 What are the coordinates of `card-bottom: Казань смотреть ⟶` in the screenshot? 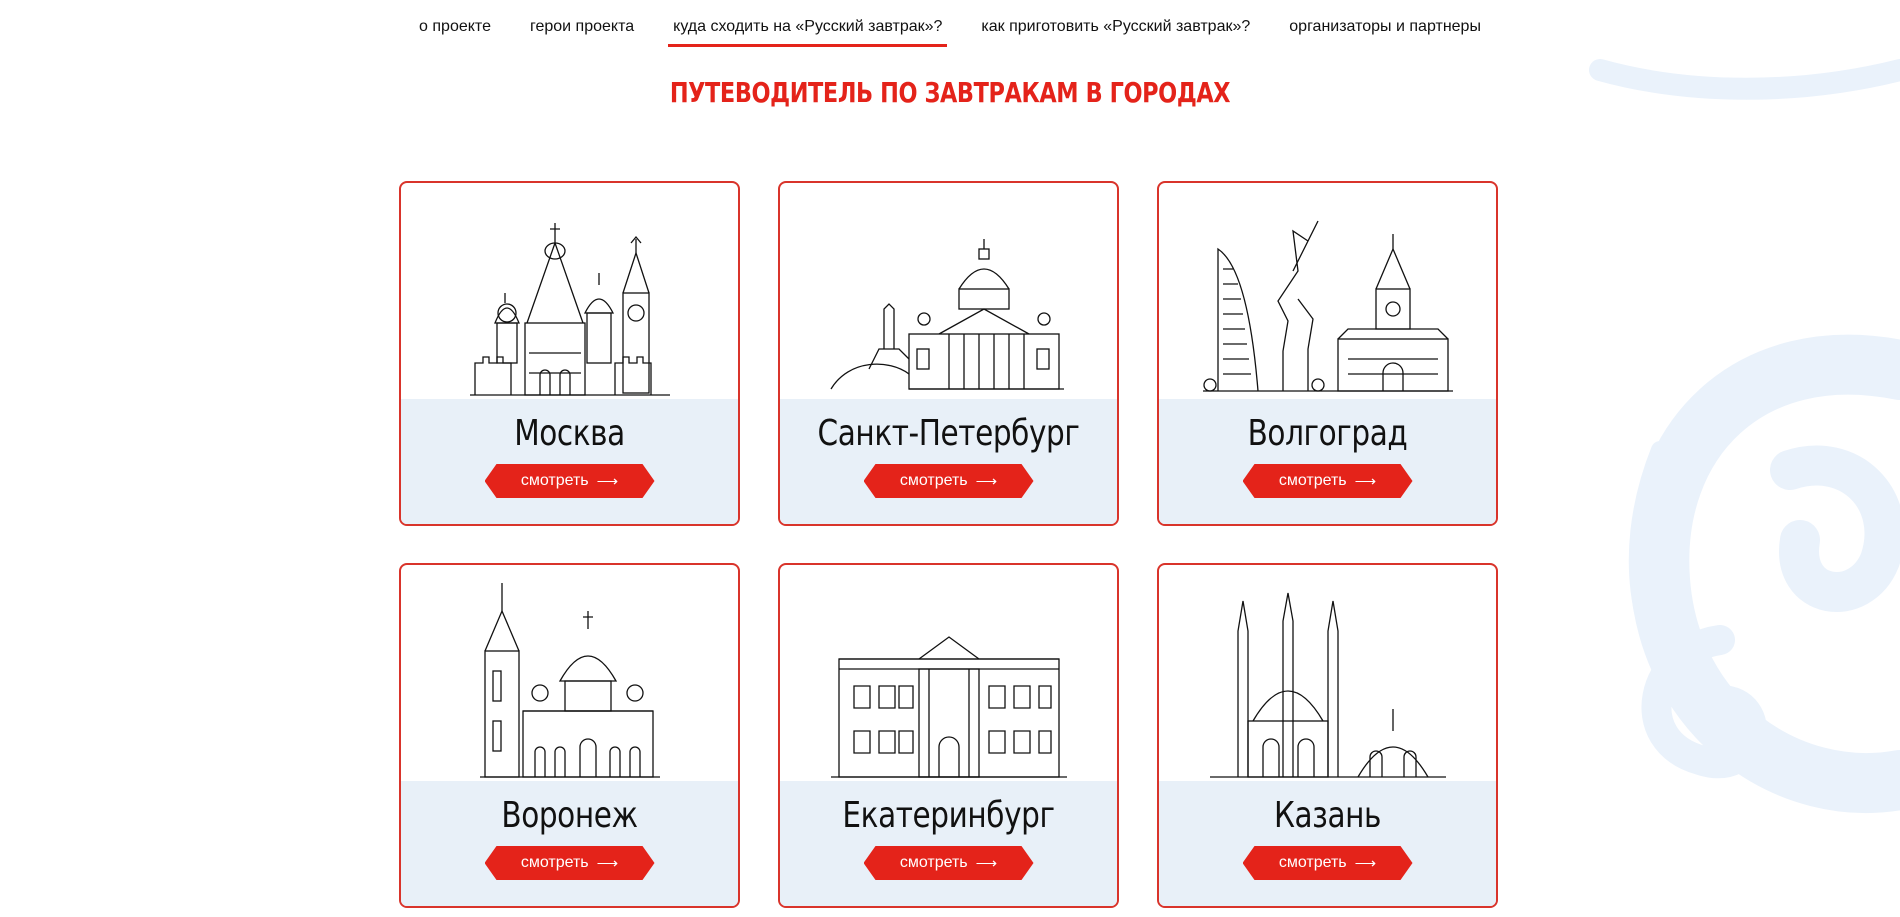 It's located at (1327, 843).